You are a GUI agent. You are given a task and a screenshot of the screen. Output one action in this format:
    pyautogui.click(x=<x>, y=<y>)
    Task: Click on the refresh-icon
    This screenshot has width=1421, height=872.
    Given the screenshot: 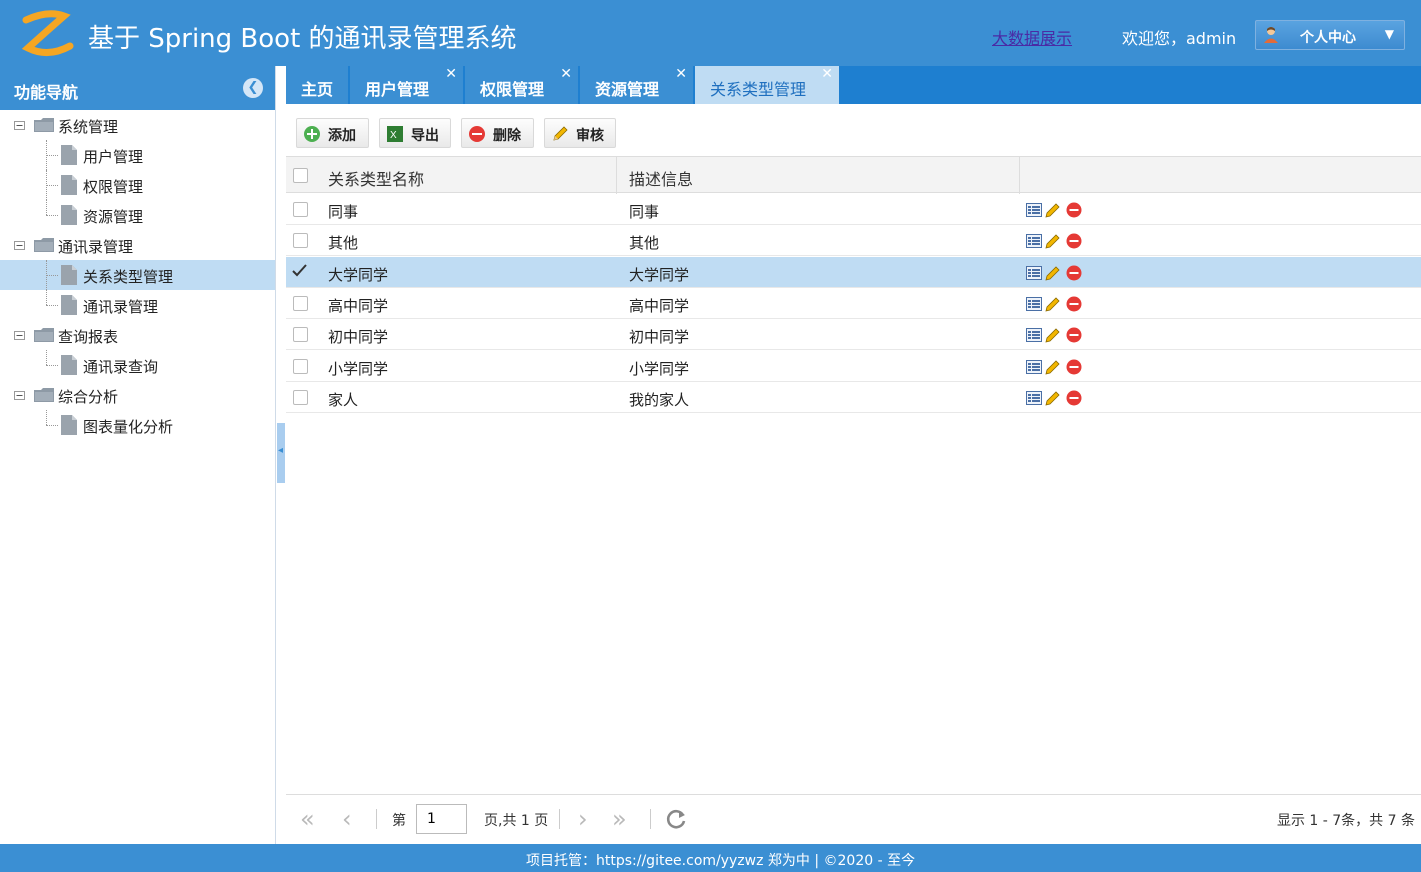 What is the action you would take?
    pyautogui.click(x=676, y=819)
    